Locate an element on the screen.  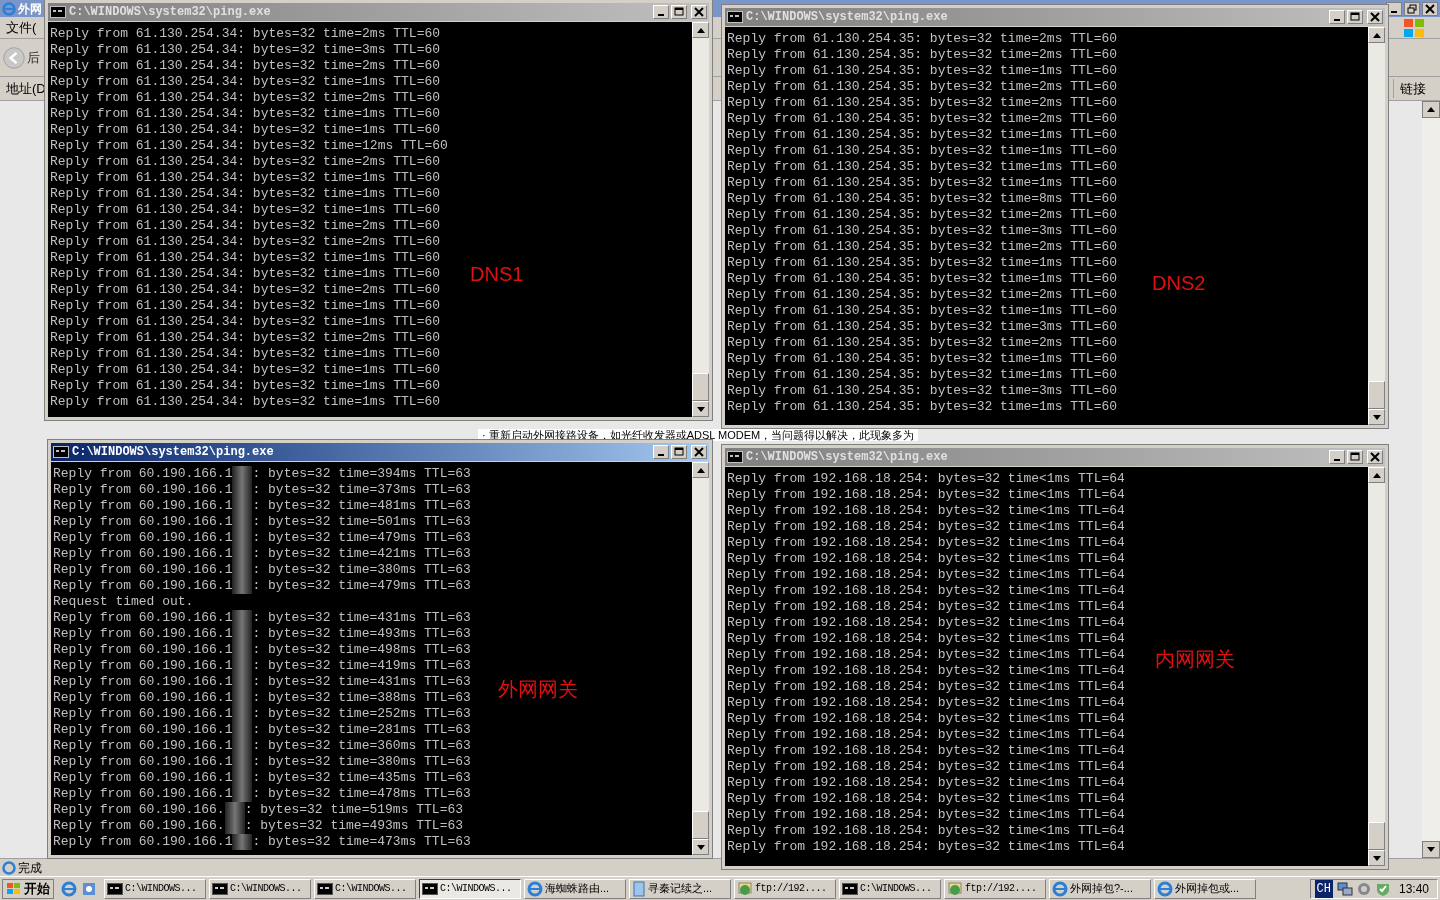
console-text: : bytes=32 time=281ms TTL=63 is located at coordinates (361, 730).